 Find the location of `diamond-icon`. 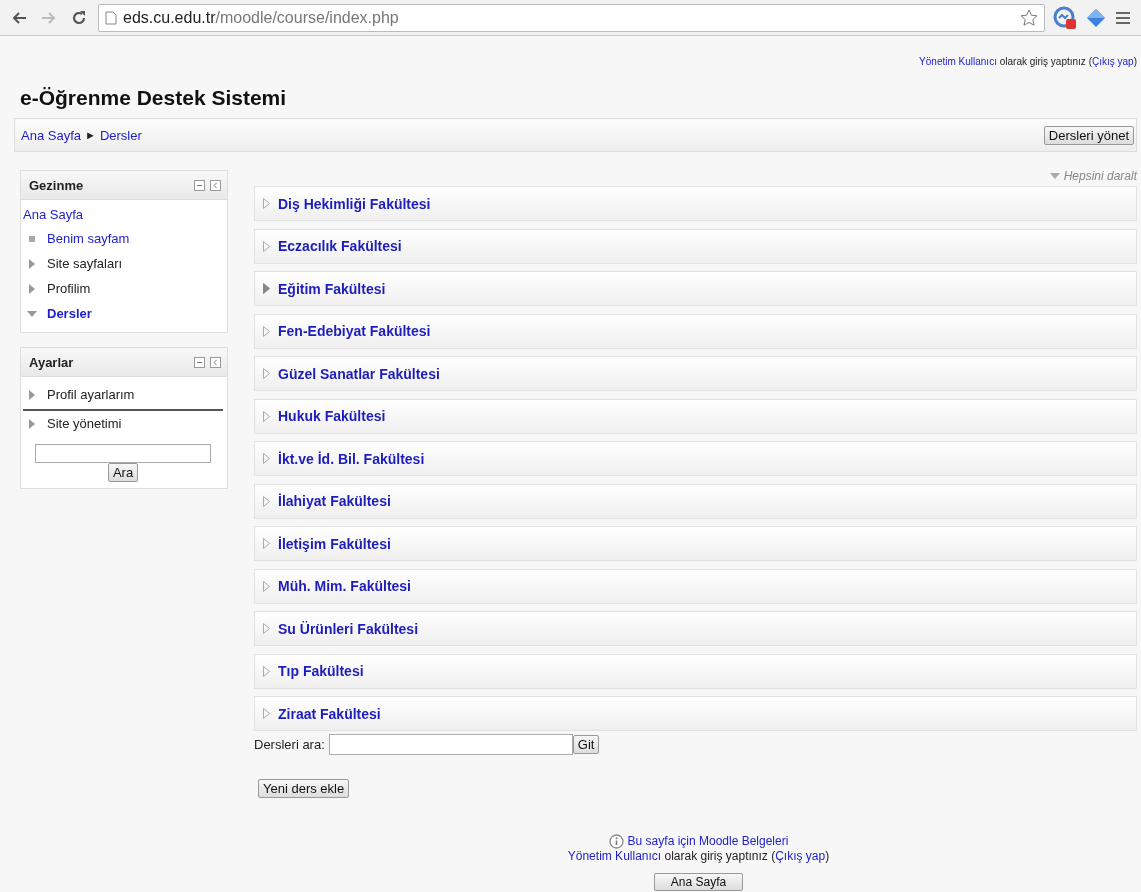

diamond-icon is located at coordinates (1096, 17).